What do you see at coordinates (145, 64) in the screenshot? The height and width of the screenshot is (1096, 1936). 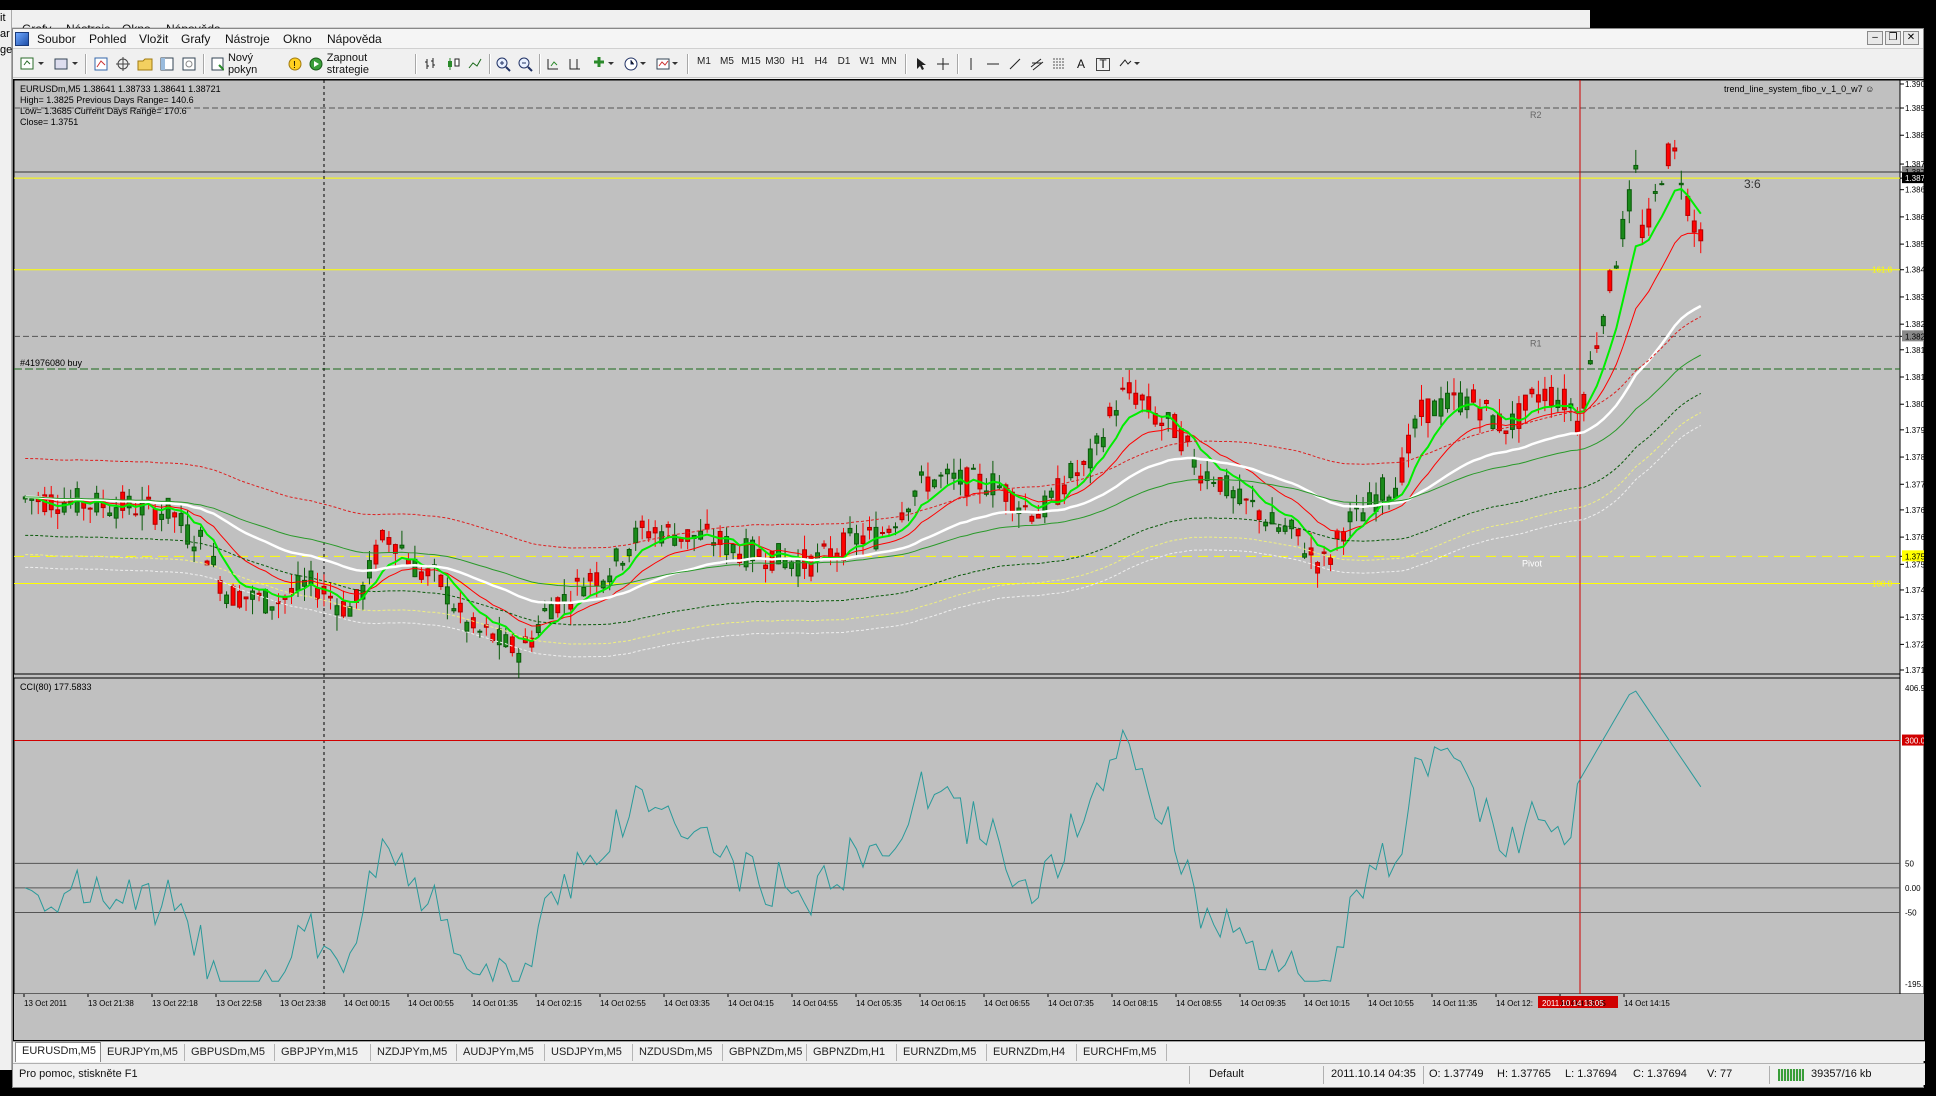 I see `folder-button` at bounding box center [145, 64].